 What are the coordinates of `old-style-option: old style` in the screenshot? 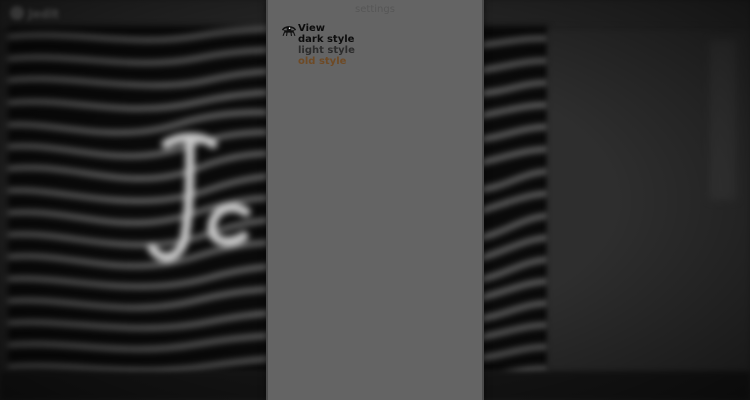 It's located at (326, 61).